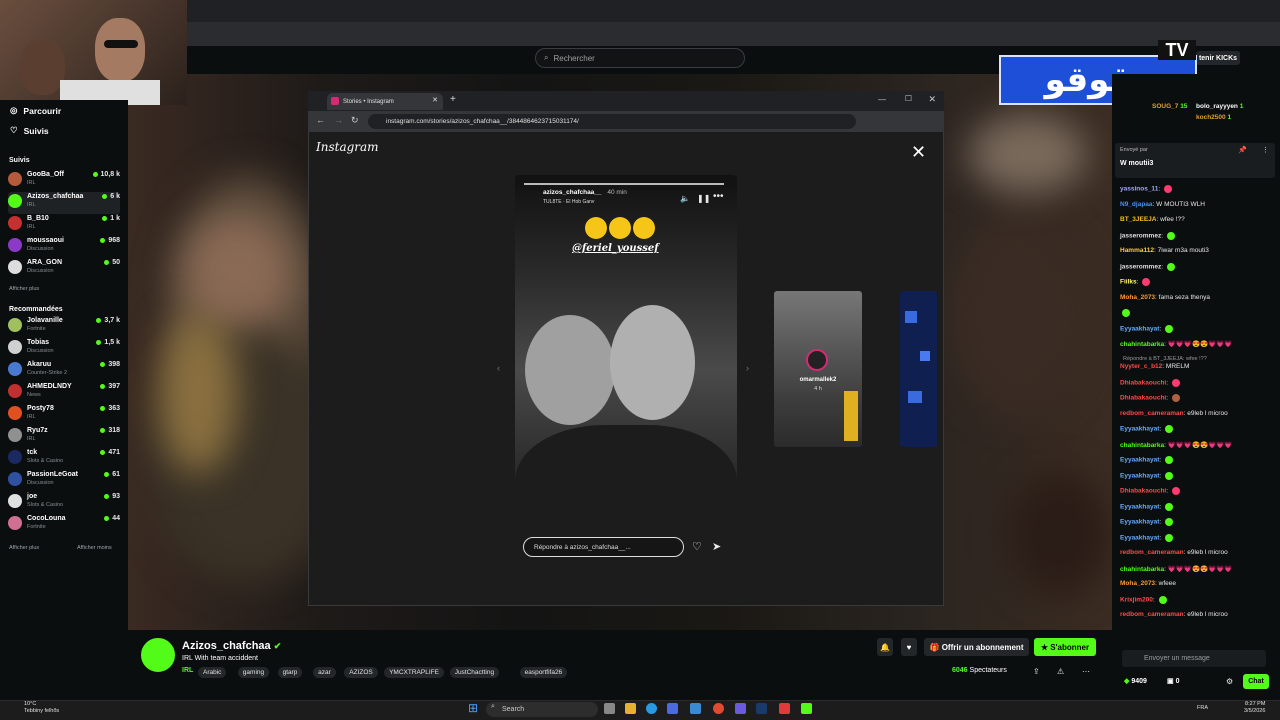 The width and height of the screenshot is (1280, 720). Describe the element at coordinates (976, 647) in the screenshot. I see `gift-subscription-button: 🎁 Offrir un abonnement` at that location.